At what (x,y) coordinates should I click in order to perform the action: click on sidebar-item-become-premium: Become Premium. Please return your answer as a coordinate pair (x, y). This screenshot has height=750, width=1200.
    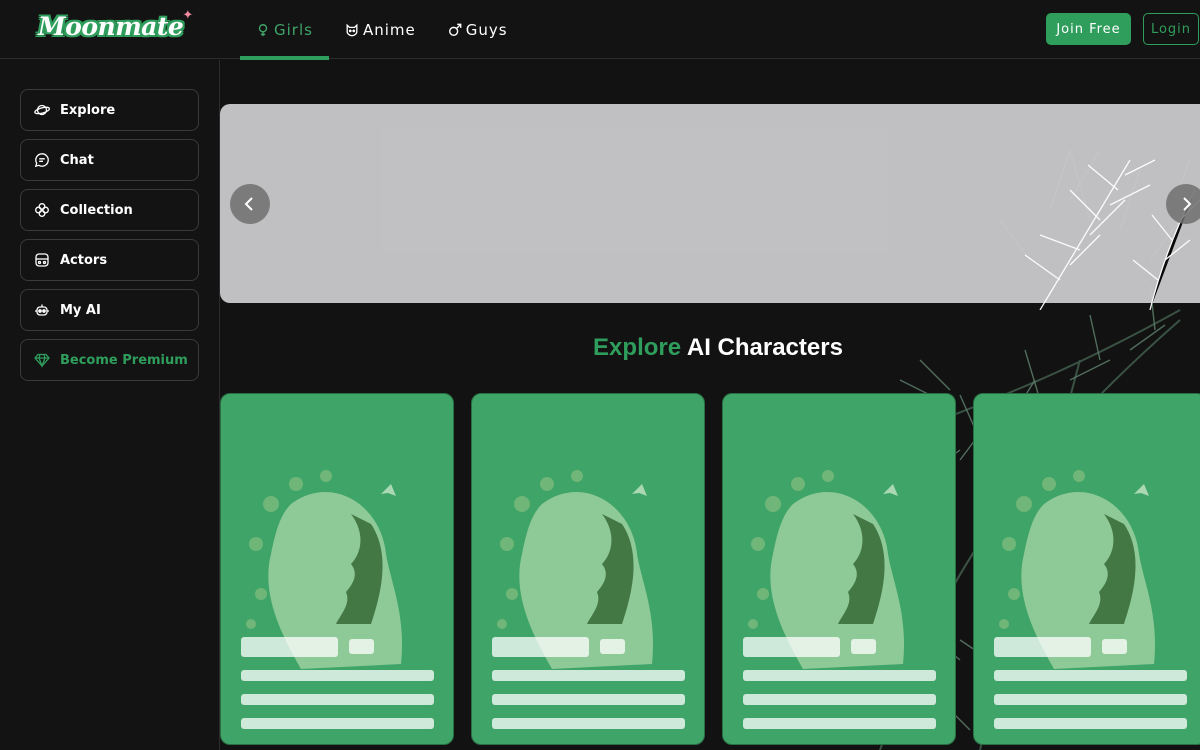
    Looking at the image, I should click on (109, 360).